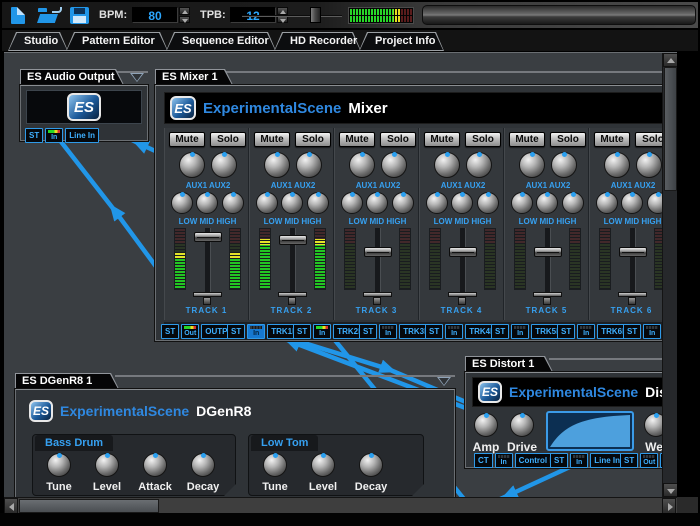 This screenshot has width=700, height=526. I want to click on scroll-down-button, so click(670, 490).